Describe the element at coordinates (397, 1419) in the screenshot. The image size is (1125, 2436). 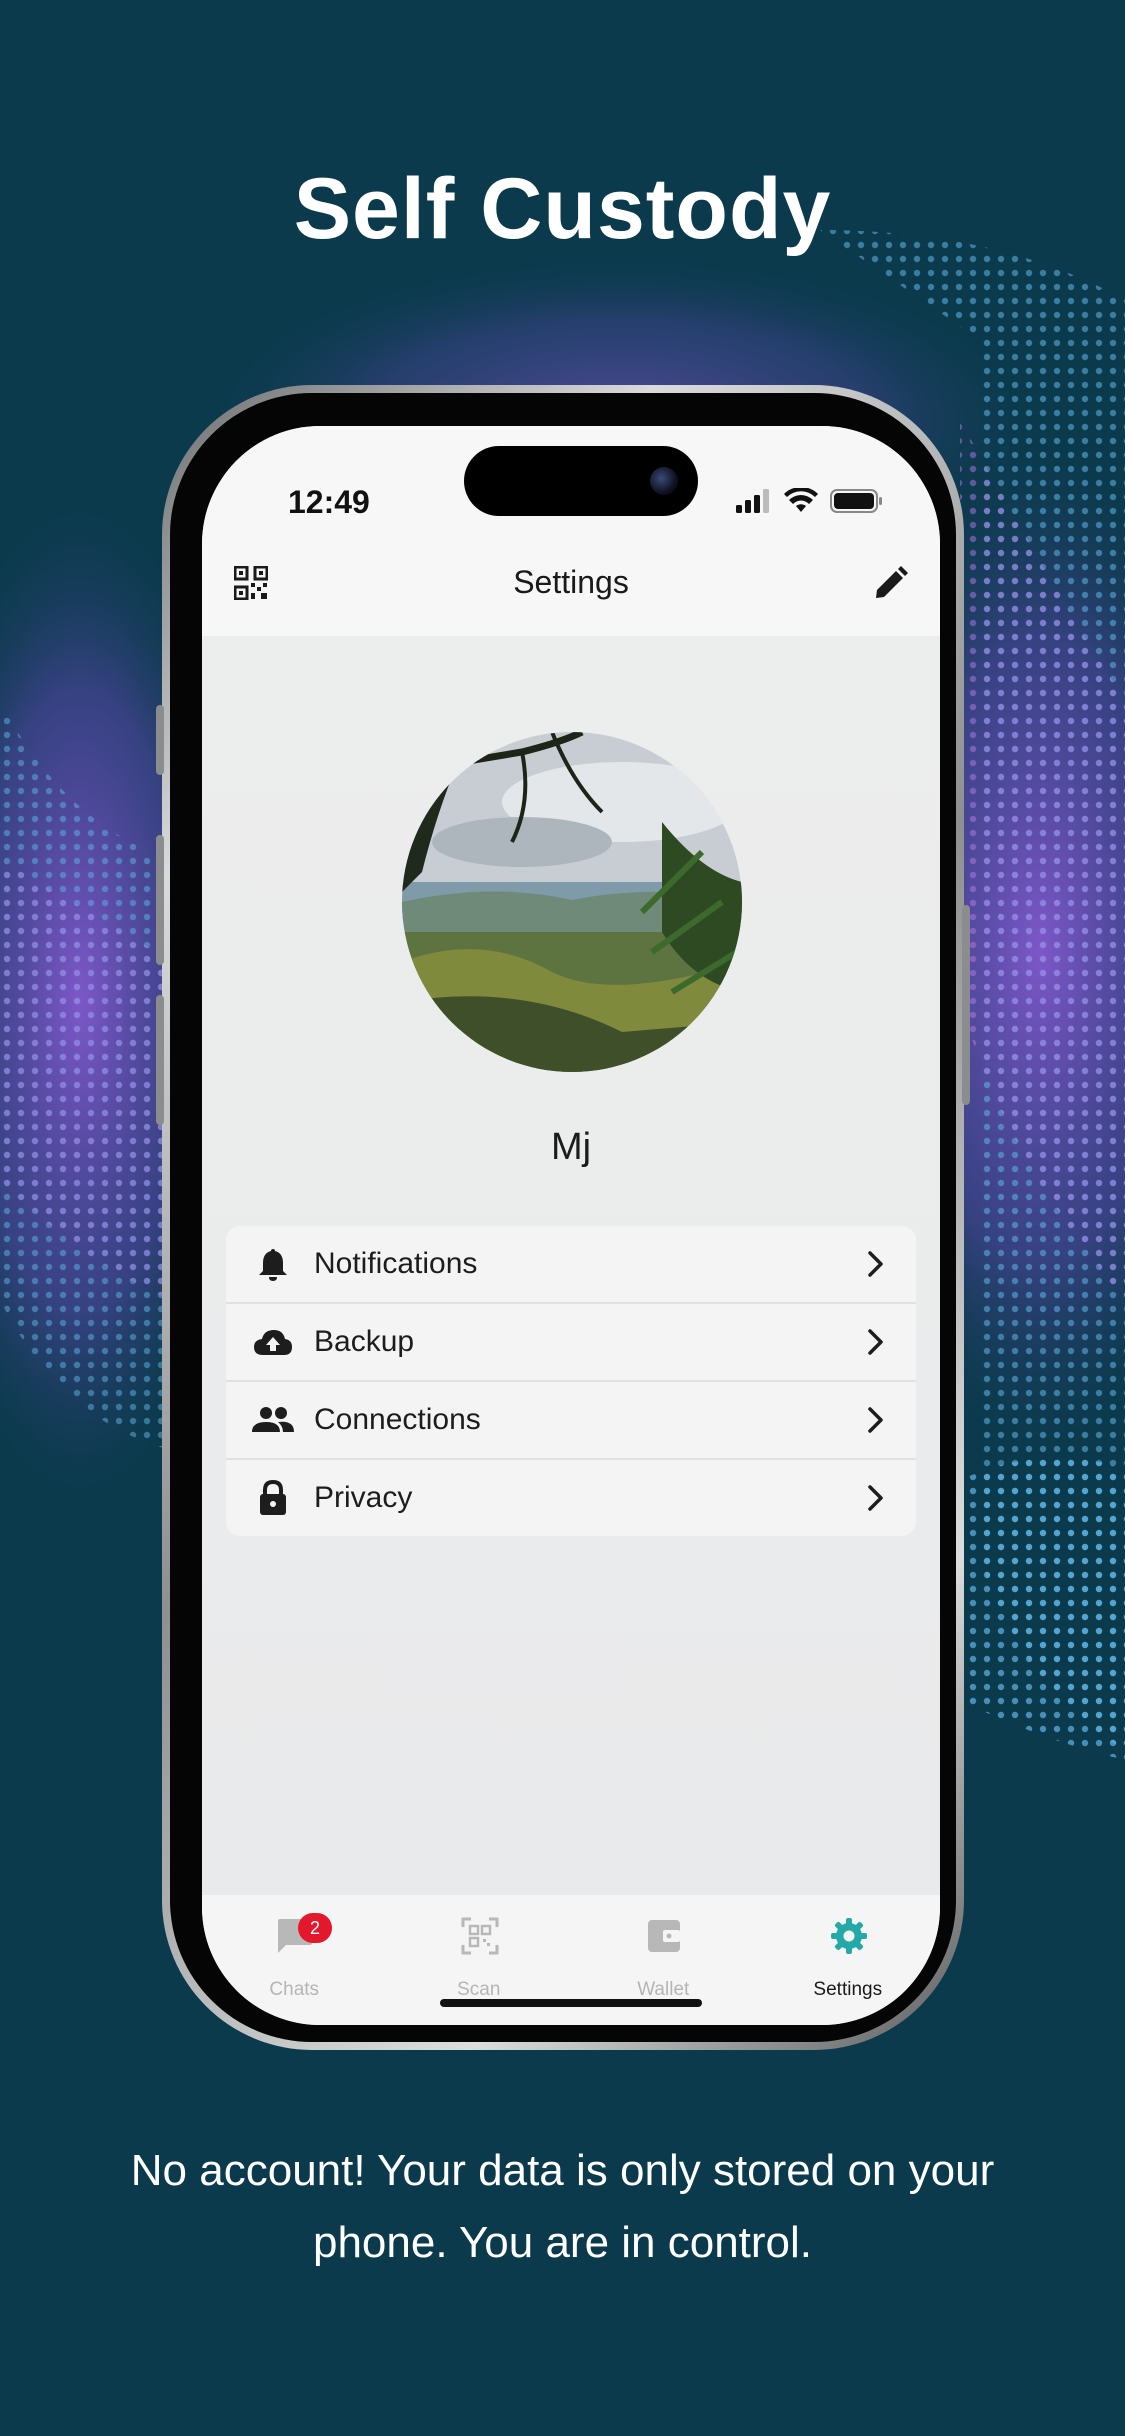
I see `menu-item-label: Connections` at that location.